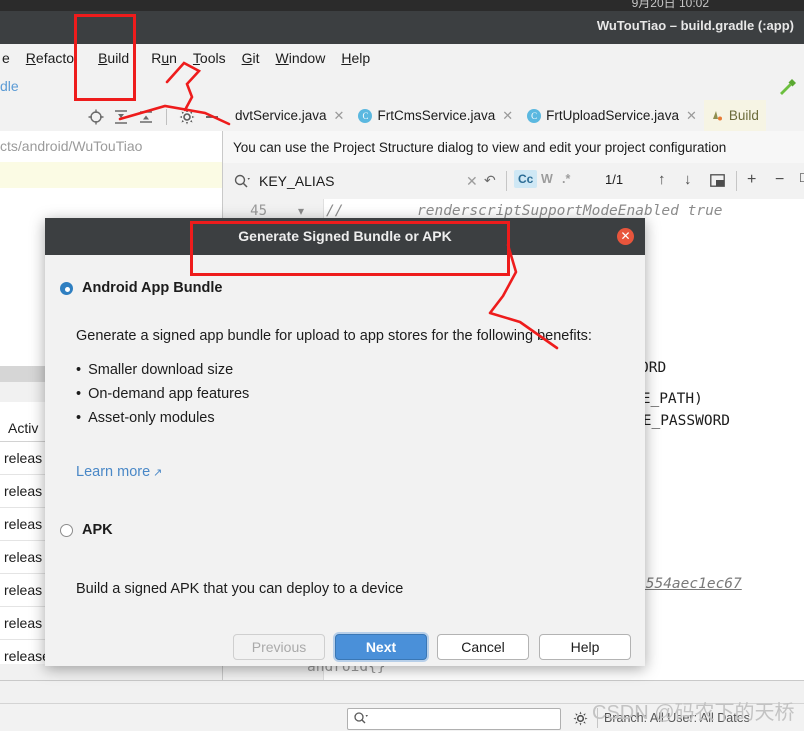  Describe the element at coordinates (490, 180) in the screenshot. I see `wrap-icon: ↶` at that location.